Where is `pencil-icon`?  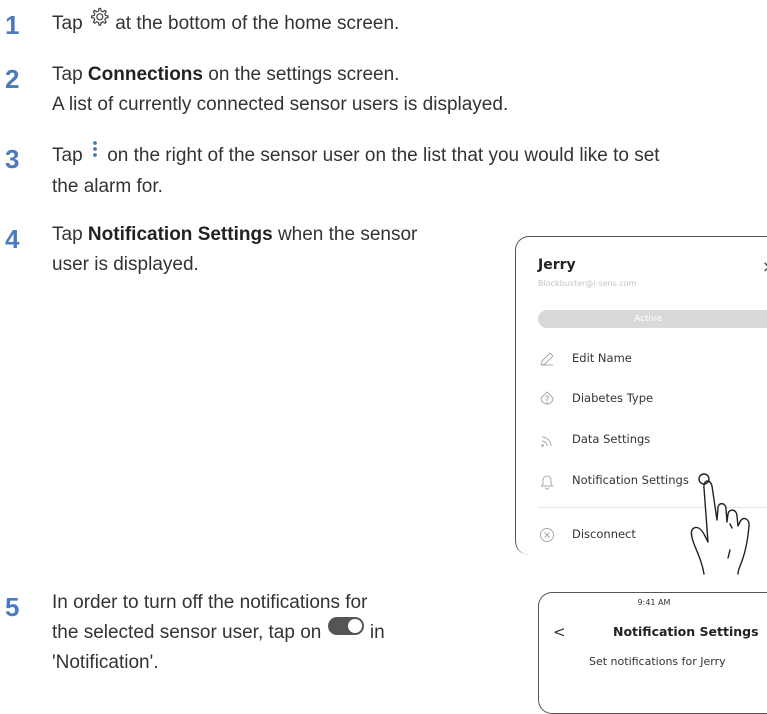 pencil-icon is located at coordinates (547, 359).